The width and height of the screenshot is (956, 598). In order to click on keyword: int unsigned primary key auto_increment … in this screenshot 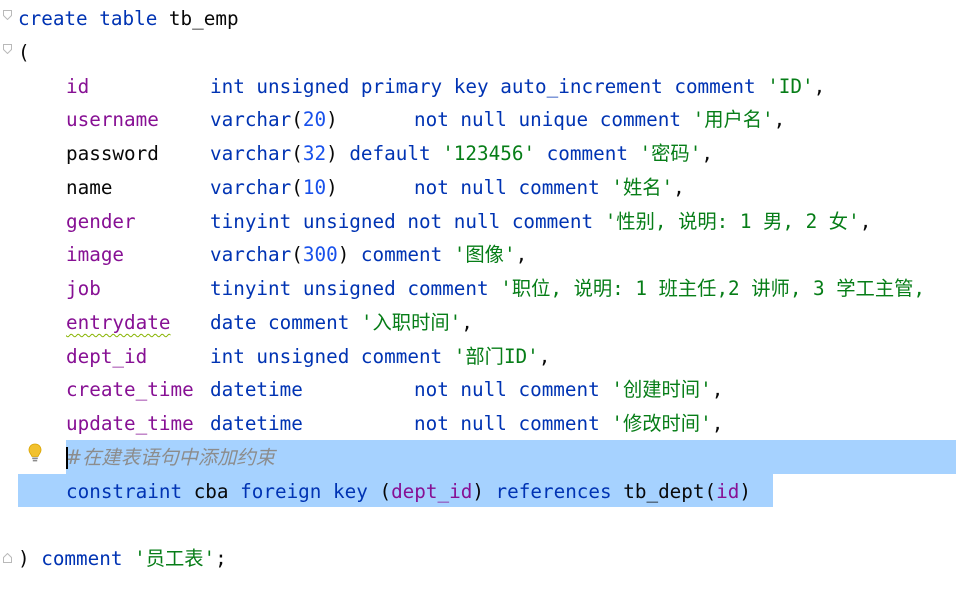, I will do `click(483, 86)`.